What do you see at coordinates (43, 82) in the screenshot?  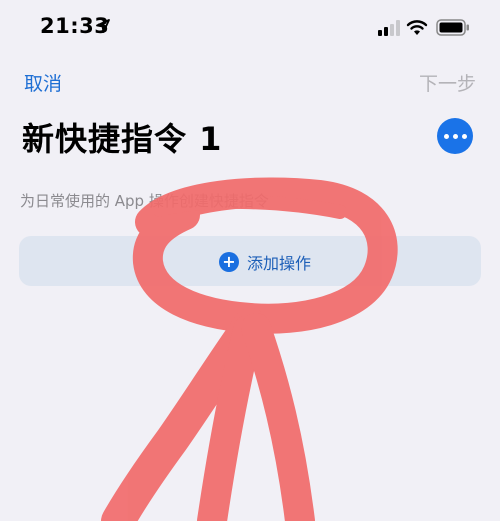 I see `cancel-button: 取消` at bounding box center [43, 82].